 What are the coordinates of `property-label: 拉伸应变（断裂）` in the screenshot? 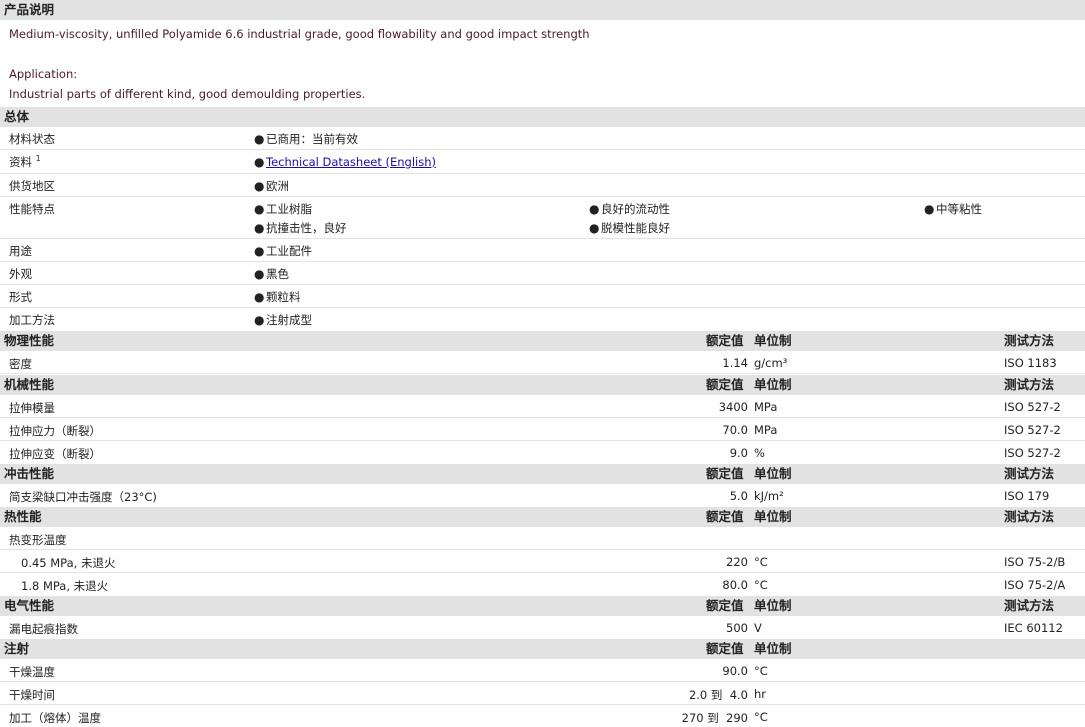 It's located at (55, 454).